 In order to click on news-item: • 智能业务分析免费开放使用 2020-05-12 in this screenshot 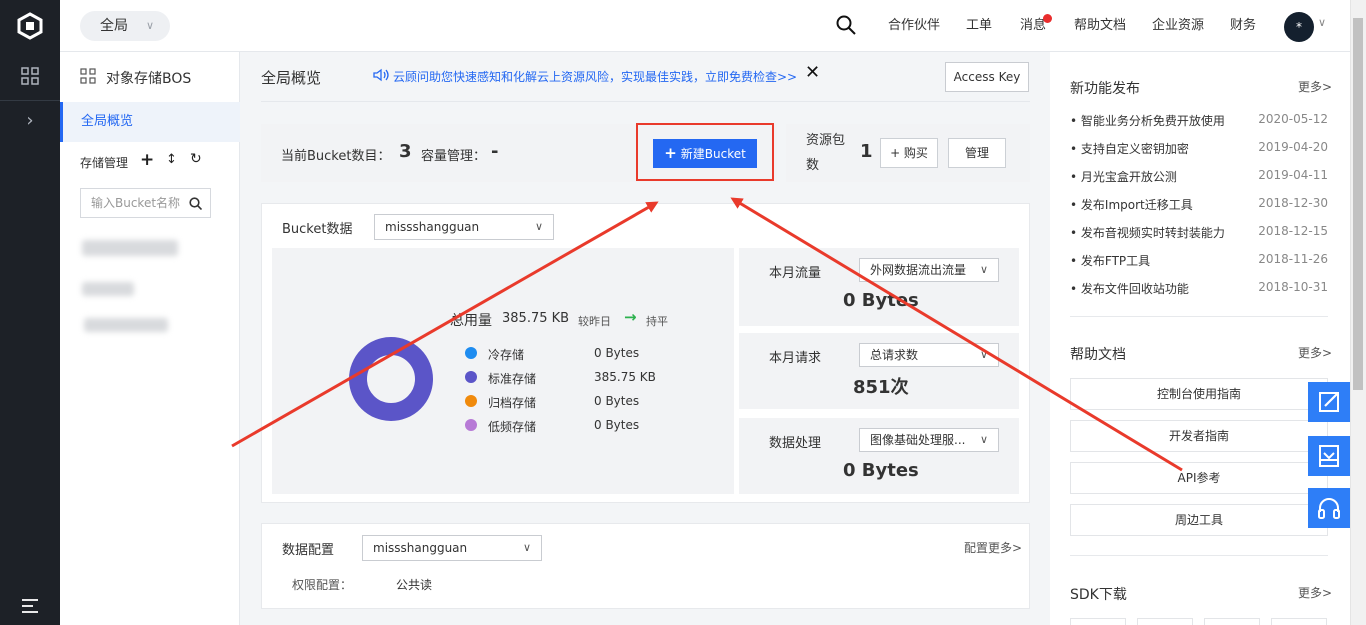, I will do `click(1199, 126)`.